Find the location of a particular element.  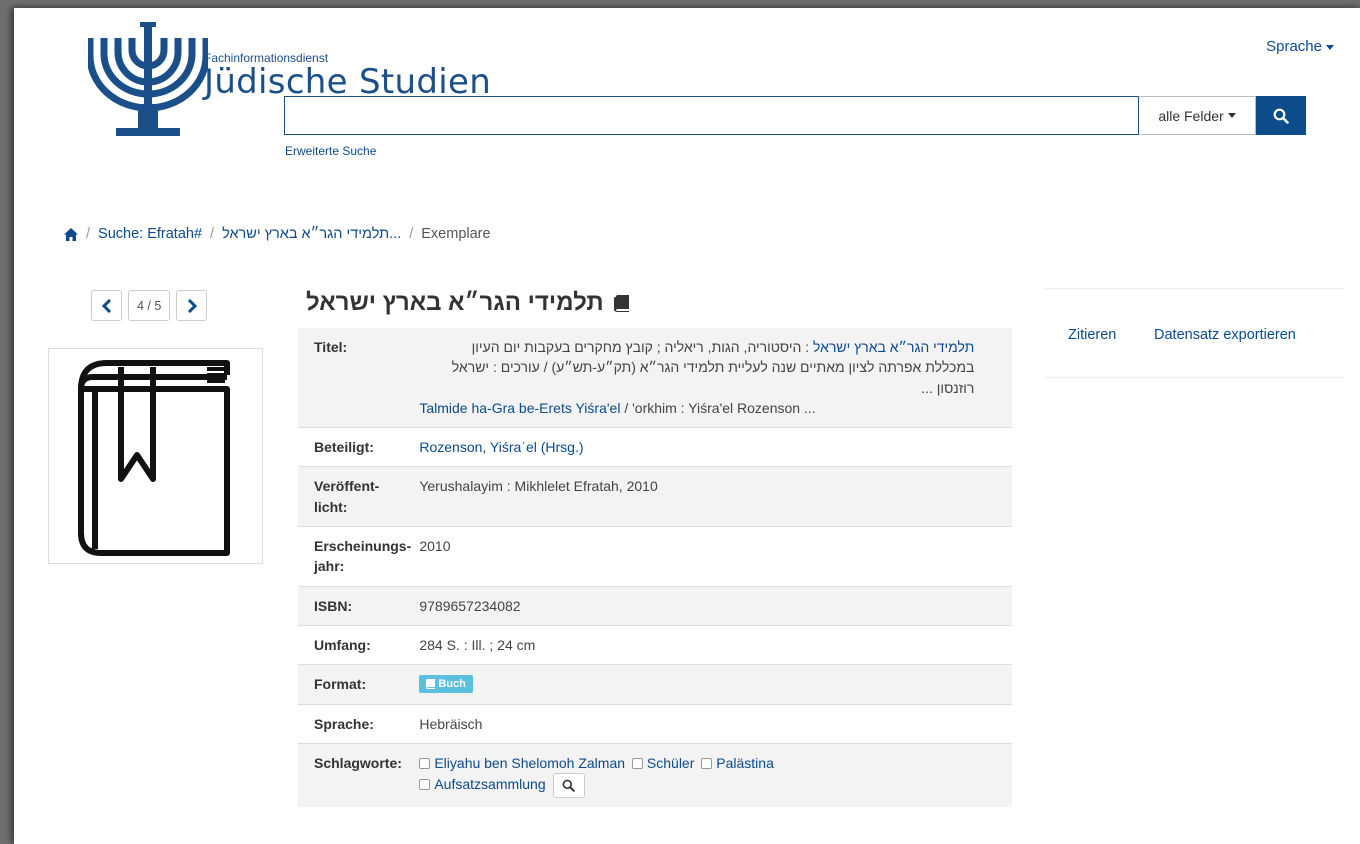

cite-link: Zitieren is located at coordinates (1092, 335).